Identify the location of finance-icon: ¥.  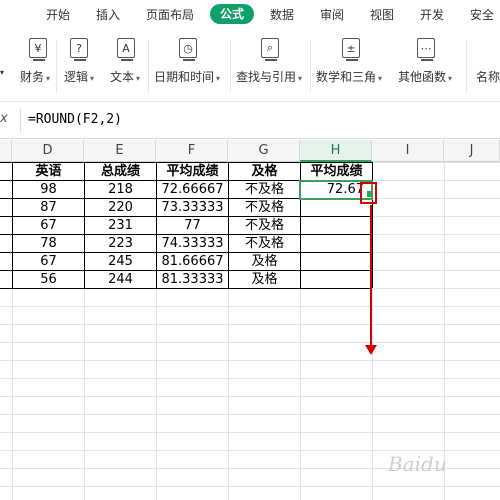
(38, 49).